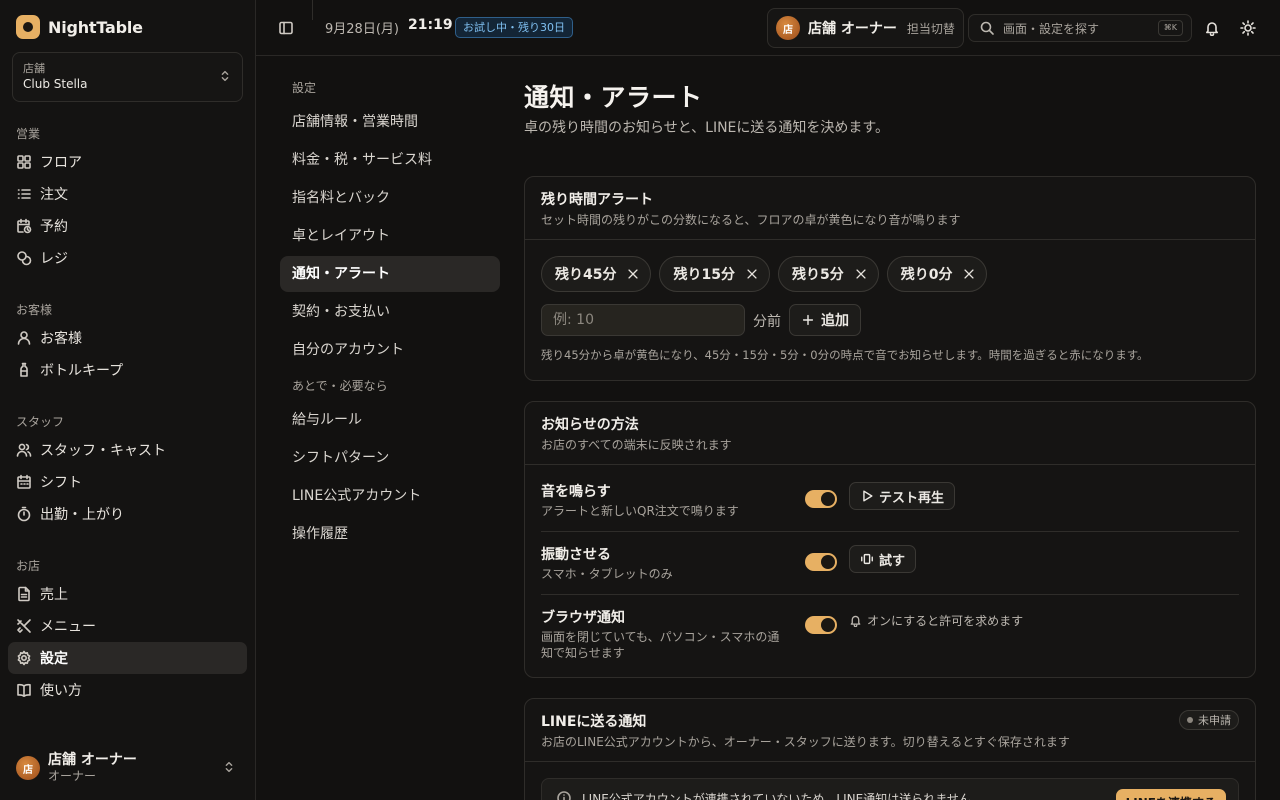  What do you see at coordinates (640, 511) in the screenshot?
I see `option-description: アラートと新しいQR注文で鳴ります` at bounding box center [640, 511].